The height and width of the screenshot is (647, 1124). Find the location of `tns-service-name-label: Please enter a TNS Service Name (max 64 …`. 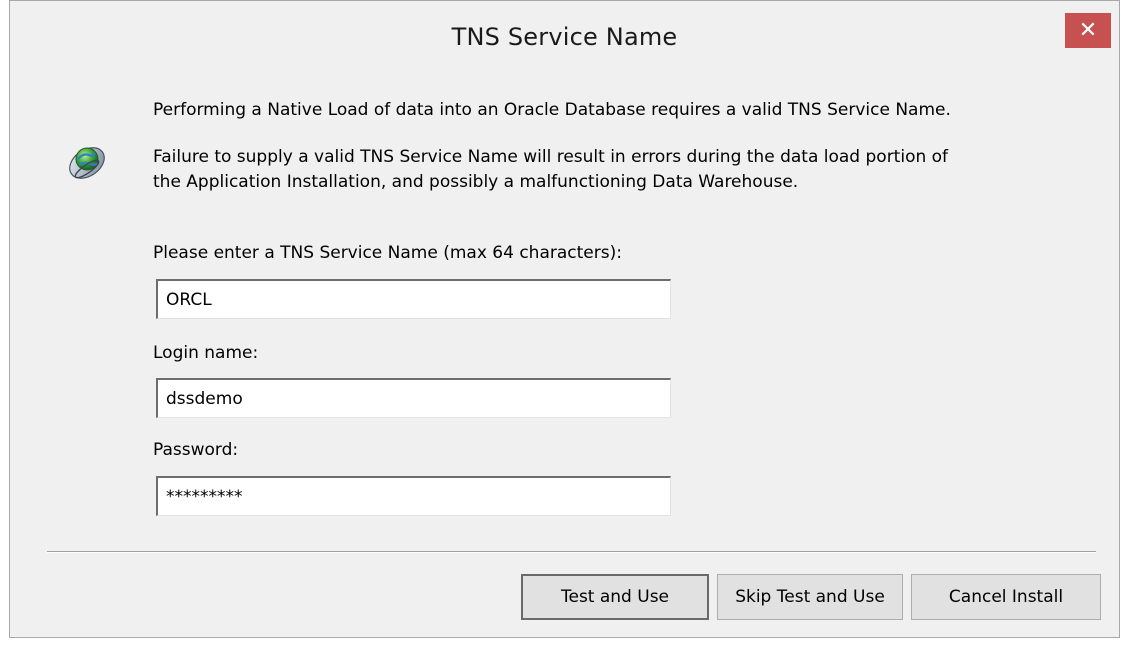

tns-service-name-label: Please enter a TNS Service Name (max 64 … is located at coordinates (387, 253).